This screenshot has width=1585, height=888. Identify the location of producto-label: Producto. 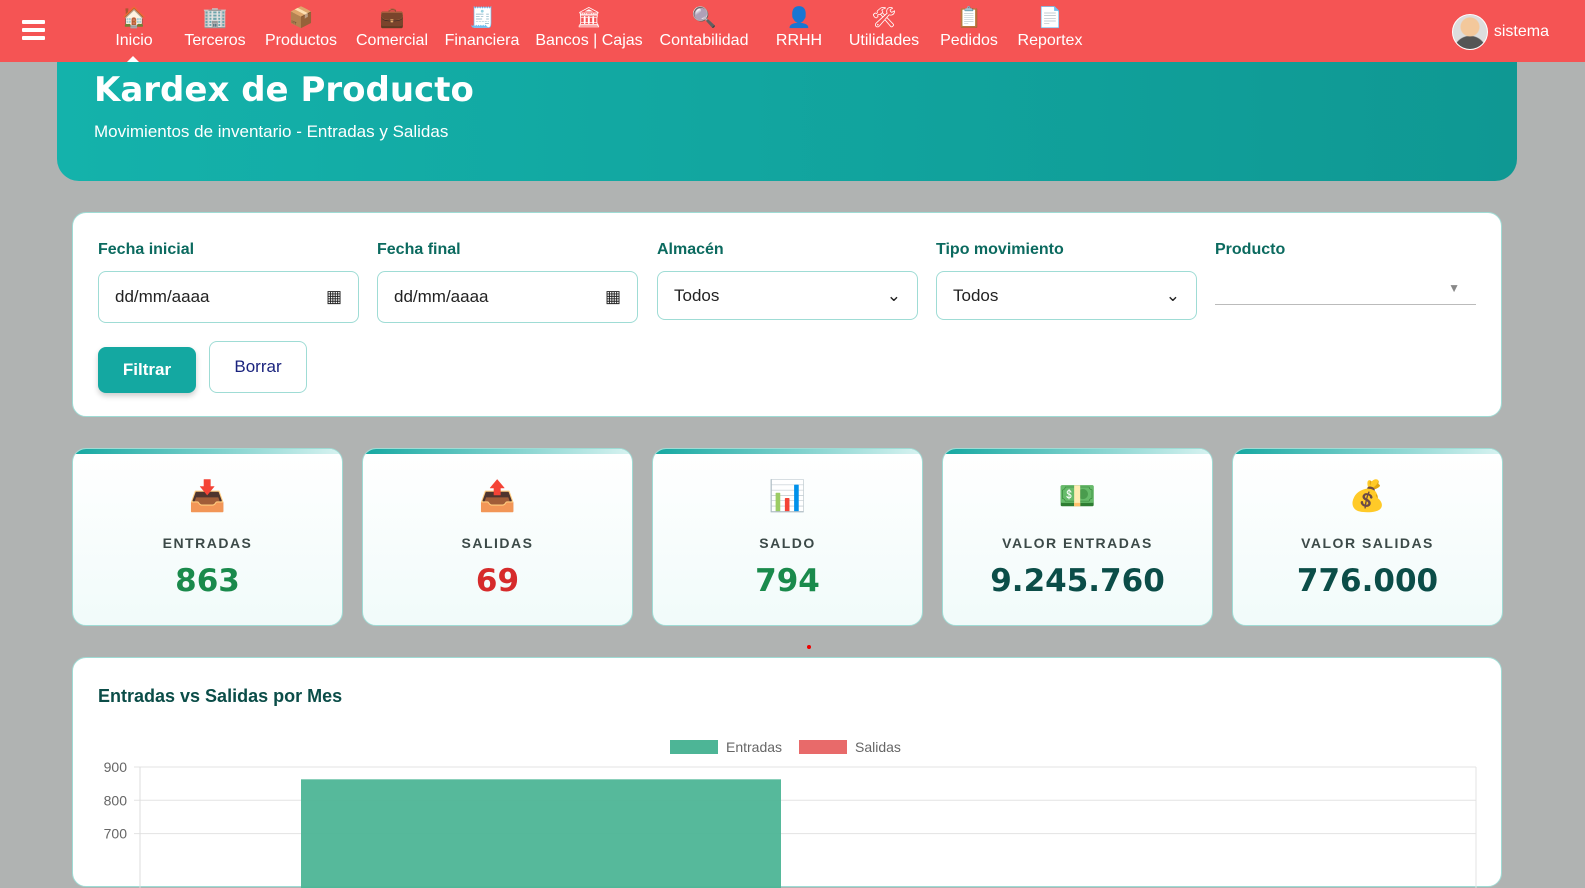
(1250, 249).